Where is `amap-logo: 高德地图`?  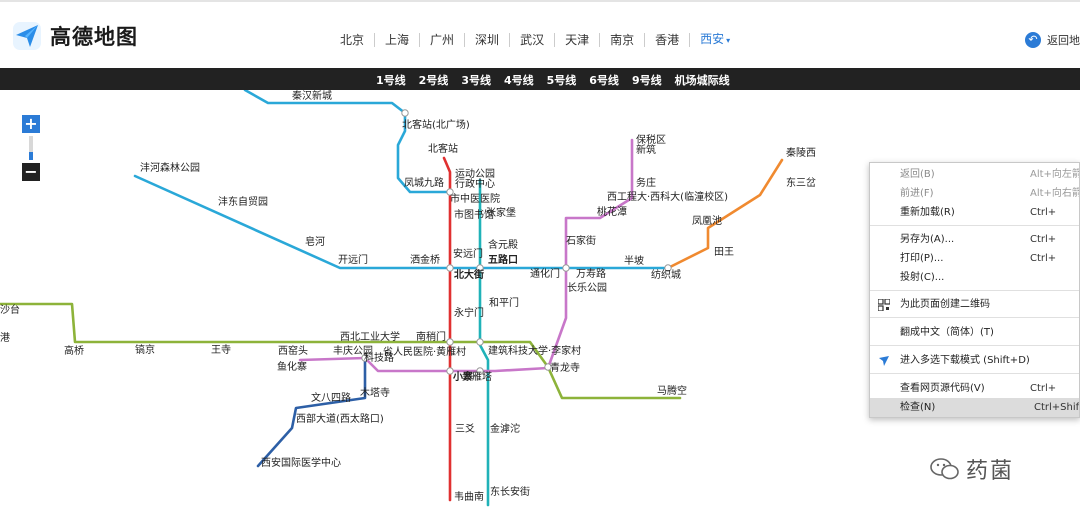 amap-logo: 高德地图 is located at coordinates (75, 36).